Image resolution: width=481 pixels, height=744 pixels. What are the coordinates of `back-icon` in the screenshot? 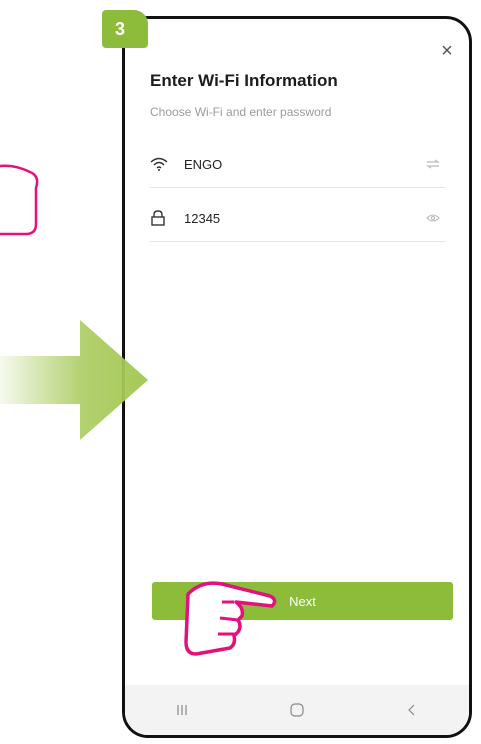 It's located at (412, 710).